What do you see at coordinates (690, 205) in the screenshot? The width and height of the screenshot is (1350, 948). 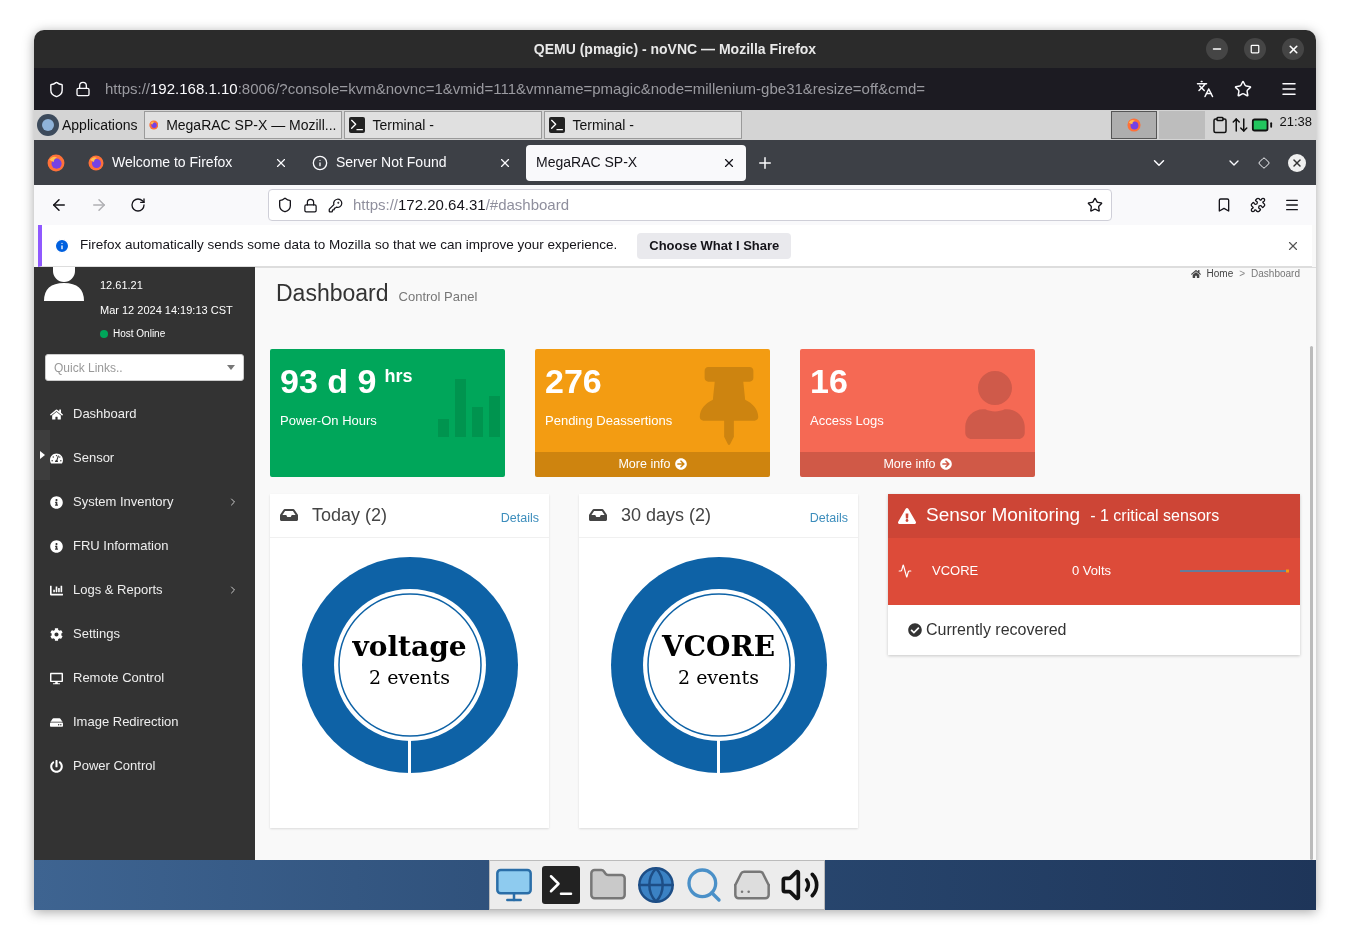 I see `address-field: https://172.20.64.31/#dashboard` at bounding box center [690, 205].